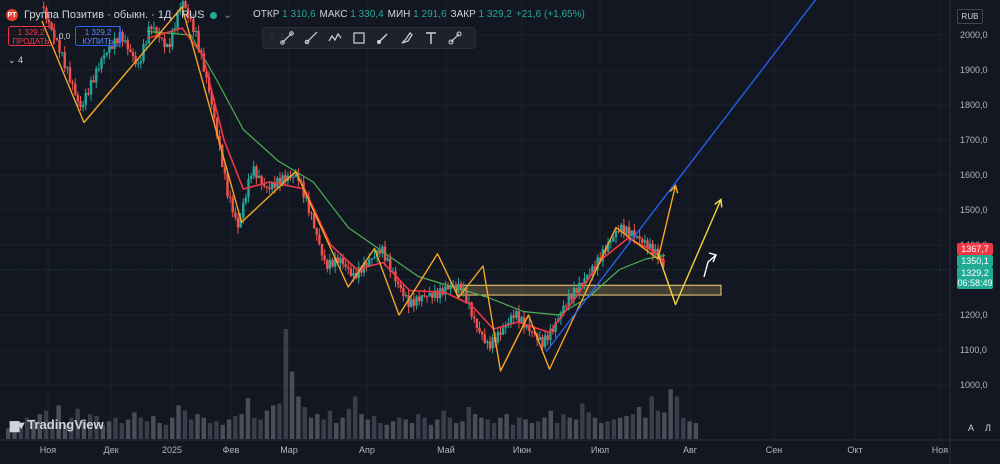 The width and height of the screenshot is (1000, 464). Describe the element at coordinates (311, 38) in the screenshot. I see `ray-icon` at that location.